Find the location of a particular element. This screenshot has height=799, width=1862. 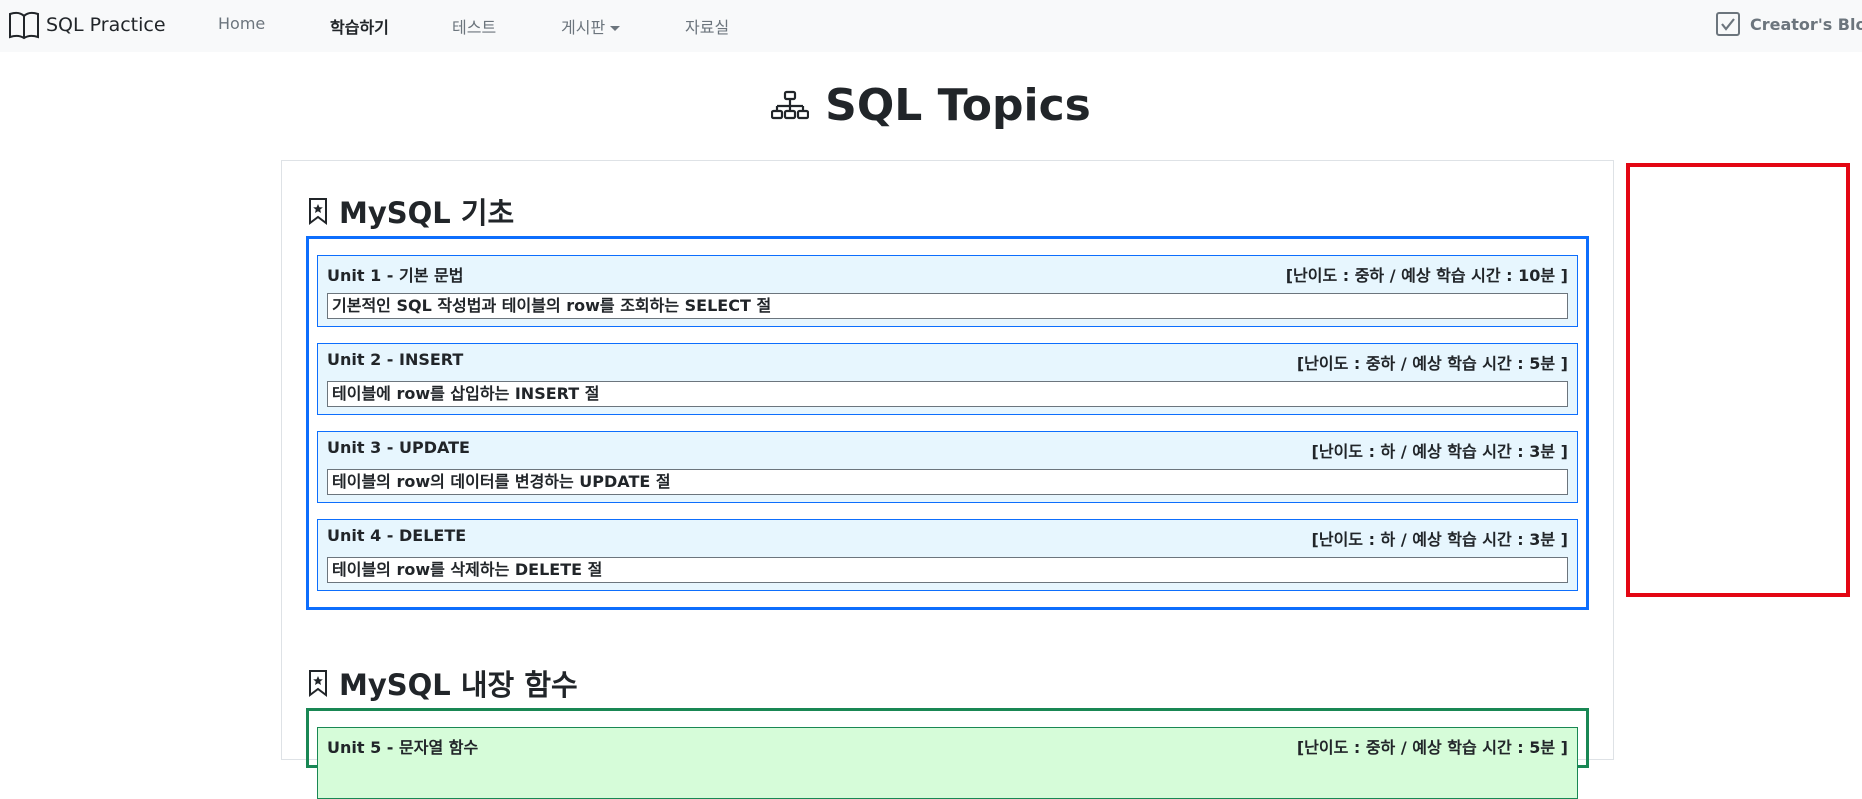

brand-label: SQL Practice is located at coordinates (106, 25).